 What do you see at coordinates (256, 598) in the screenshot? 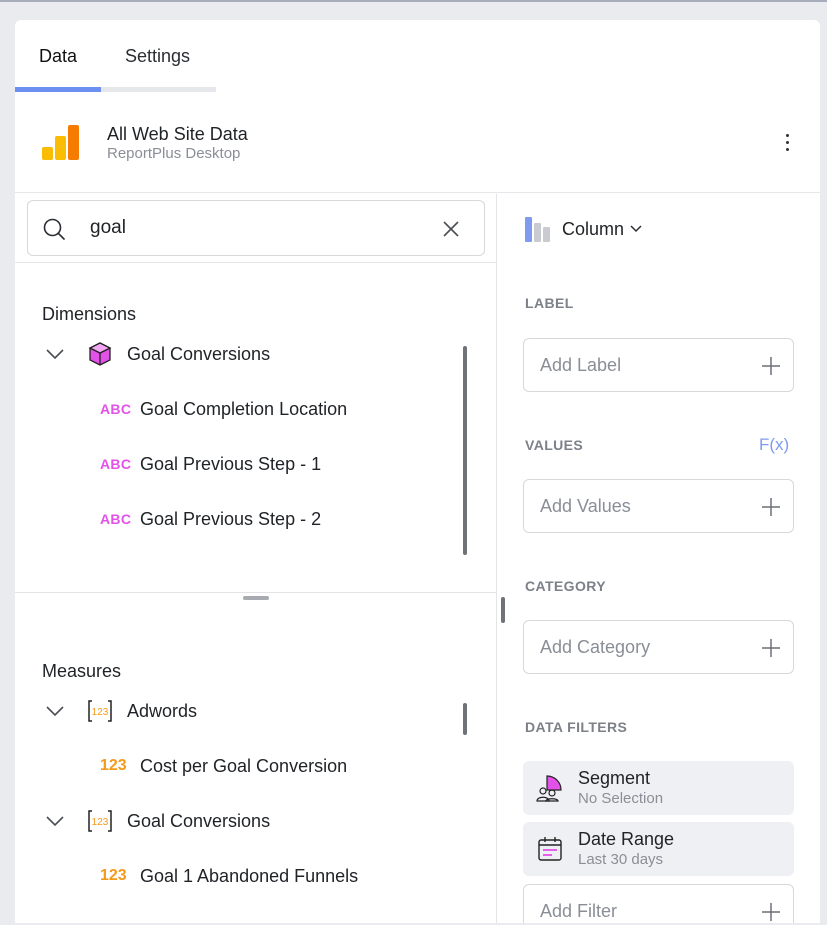
I see `splitter-handle` at bounding box center [256, 598].